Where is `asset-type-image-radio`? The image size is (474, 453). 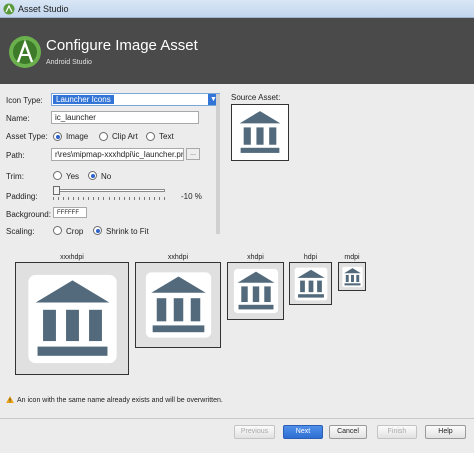
asset-type-image-radio is located at coordinates (57, 136).